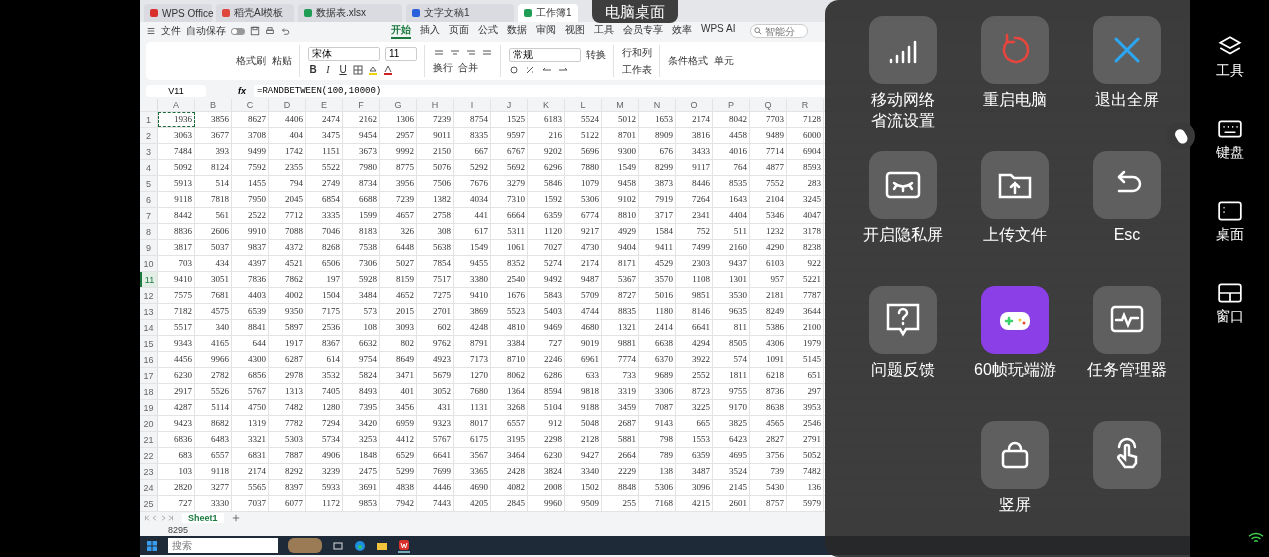 The width and height of the screenshot is (1269, 557). Describe the element at coordinates (398, 105) in the screenshot. I see `column-header: G` at that location.